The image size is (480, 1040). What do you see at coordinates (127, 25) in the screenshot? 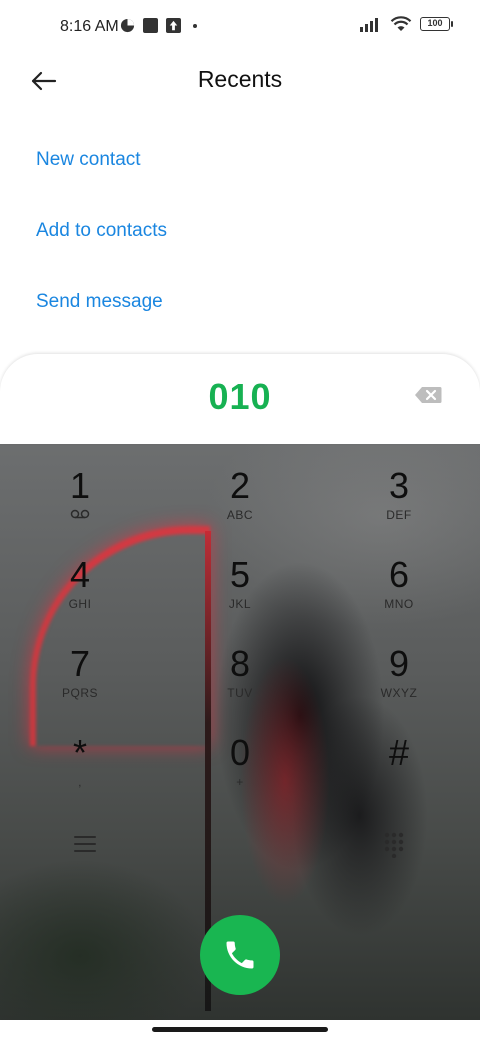
I see `data-saver-icon` at bounding box center [127, 25].